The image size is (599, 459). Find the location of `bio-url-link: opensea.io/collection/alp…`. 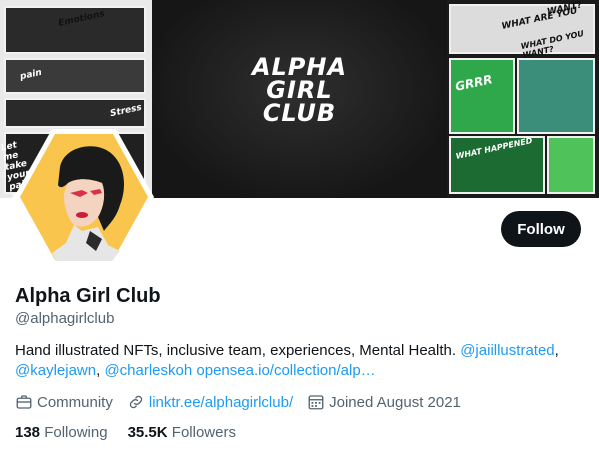

bio-url-link: opensea.io/collection/alp… is located at coordinates (285, 370).